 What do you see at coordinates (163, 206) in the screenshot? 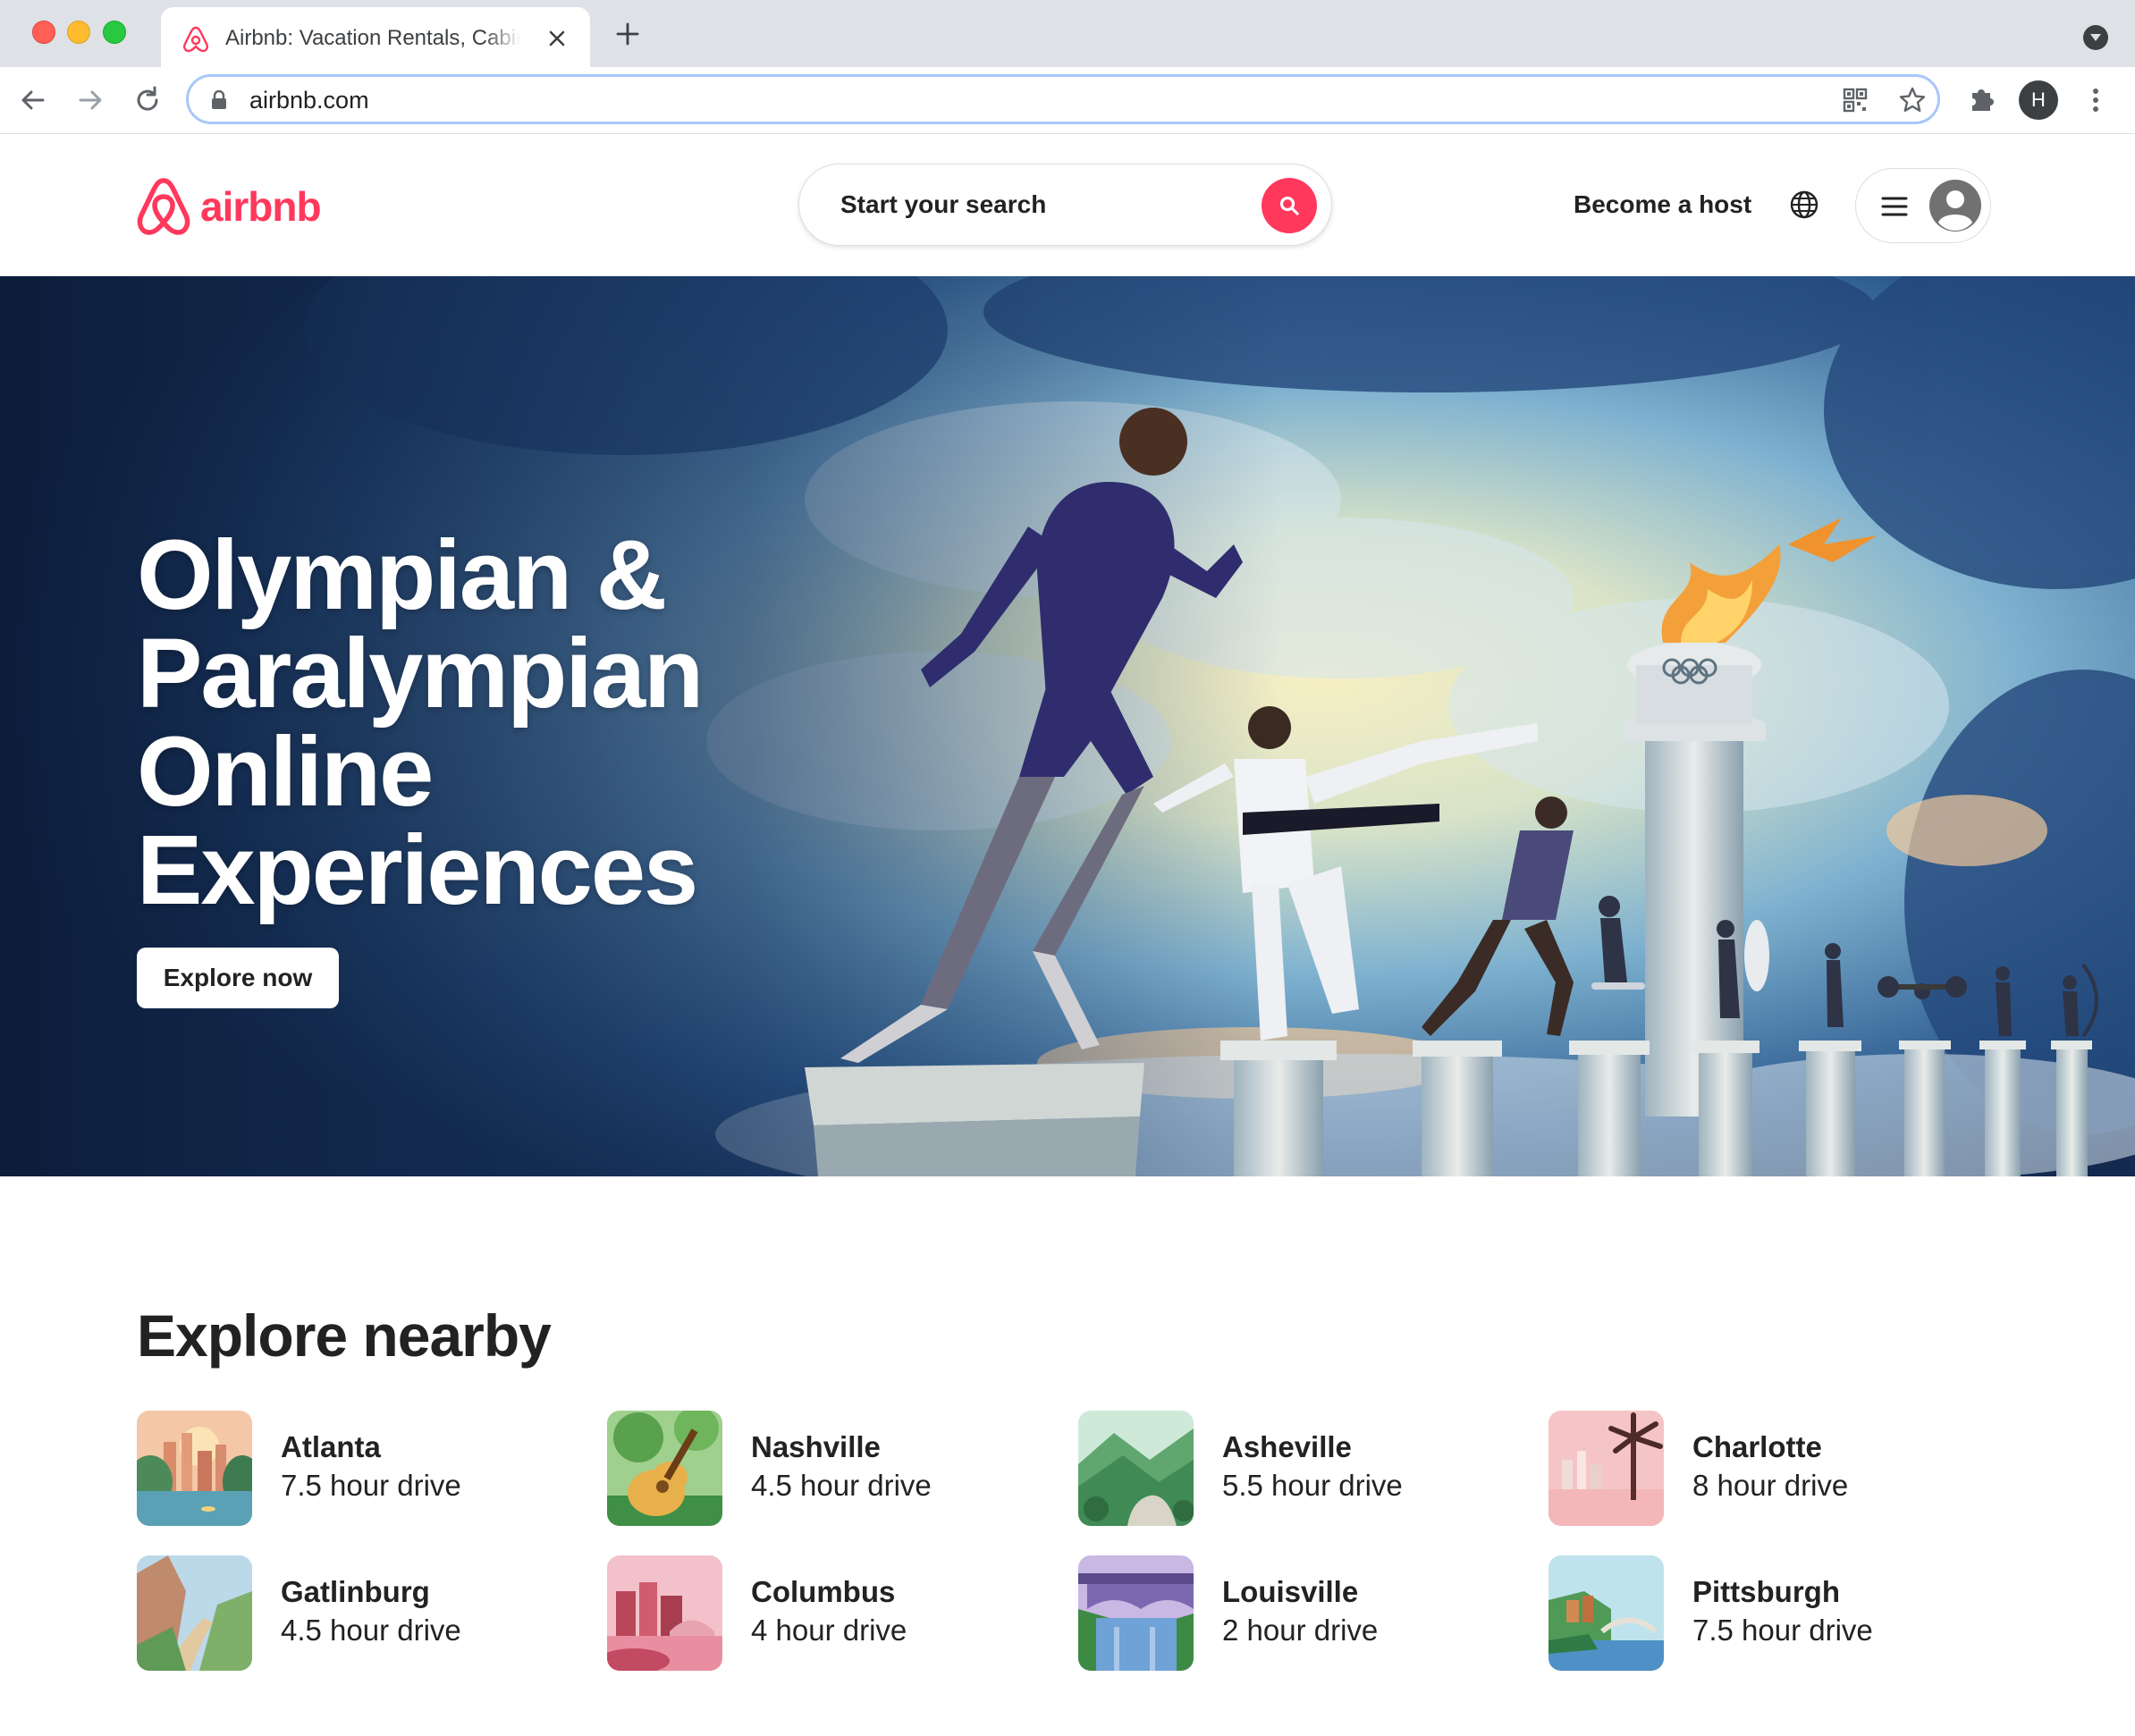
I see `airbnb-belo-icon` at bounding box center [163, 206].